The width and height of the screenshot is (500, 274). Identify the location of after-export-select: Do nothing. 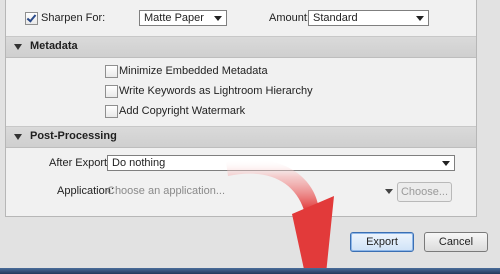
(281, 163).